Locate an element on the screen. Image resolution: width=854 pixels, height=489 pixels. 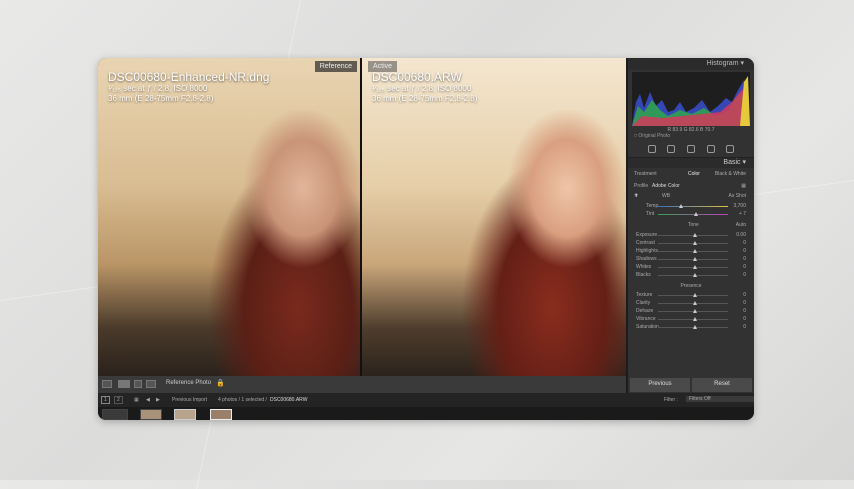
red-eye-icon is located at coordinates (710, 149).